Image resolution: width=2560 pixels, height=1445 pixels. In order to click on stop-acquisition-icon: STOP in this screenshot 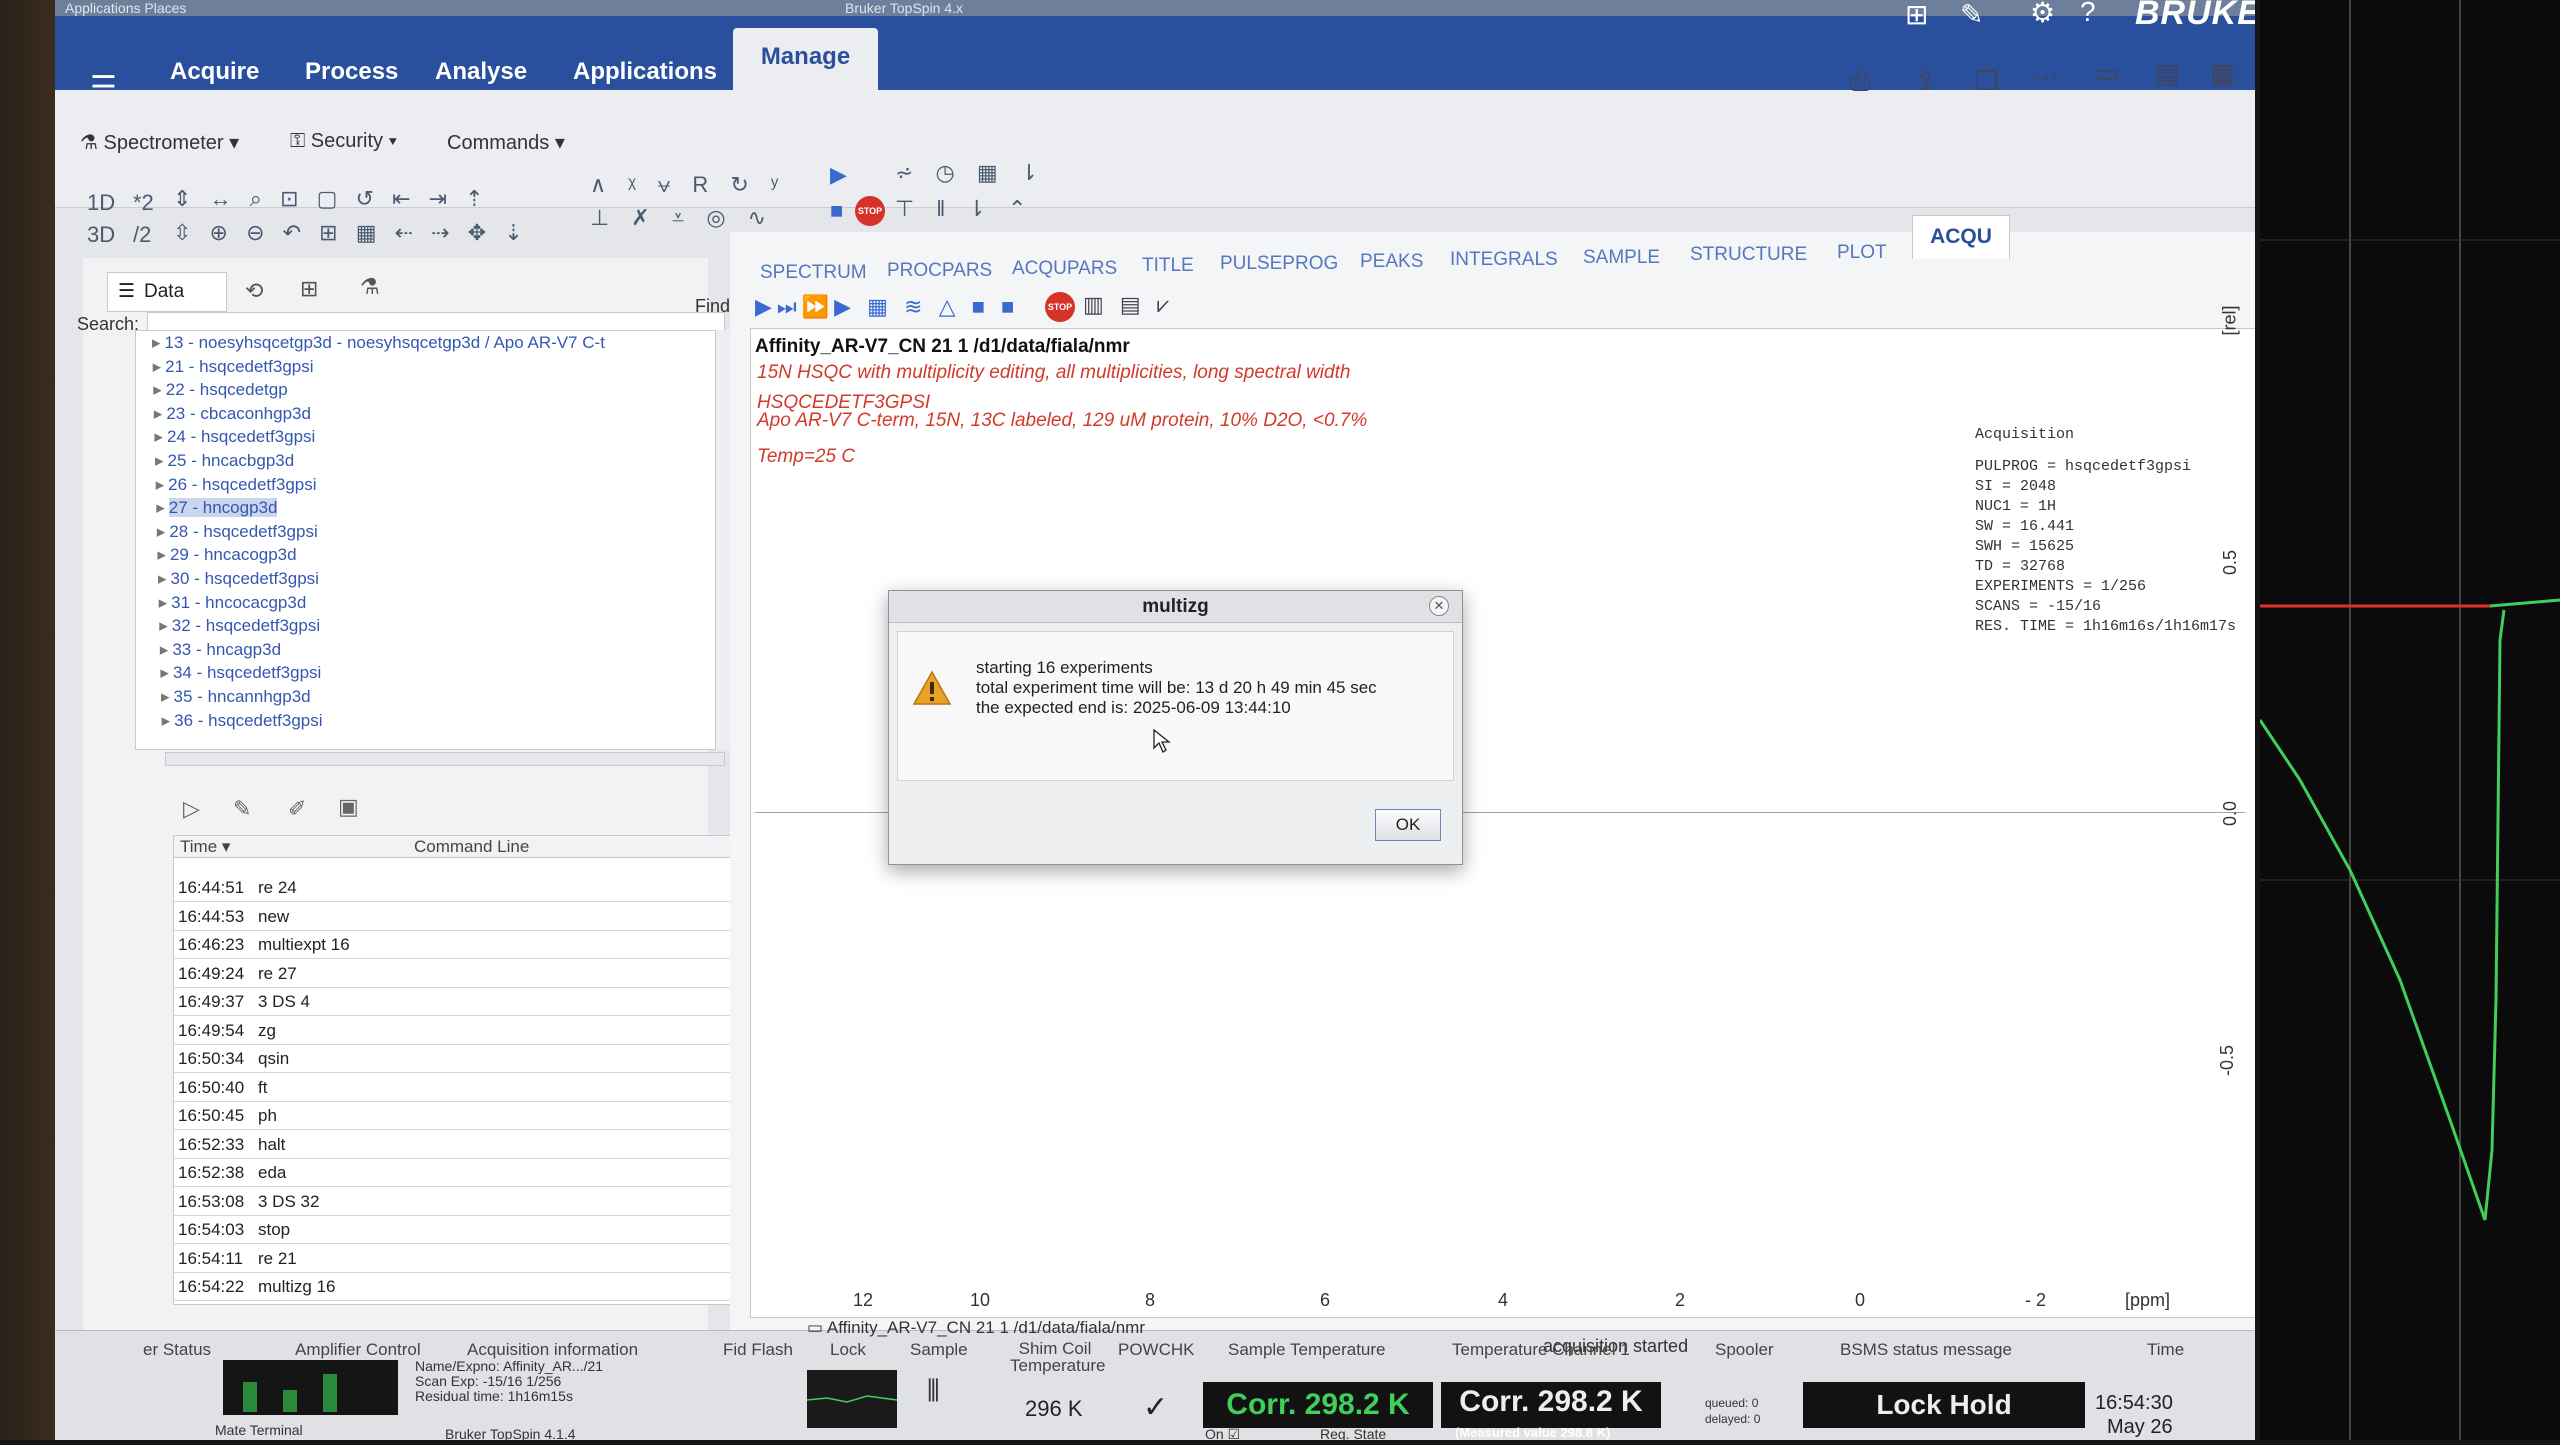, I will do `click(870, 211)`.